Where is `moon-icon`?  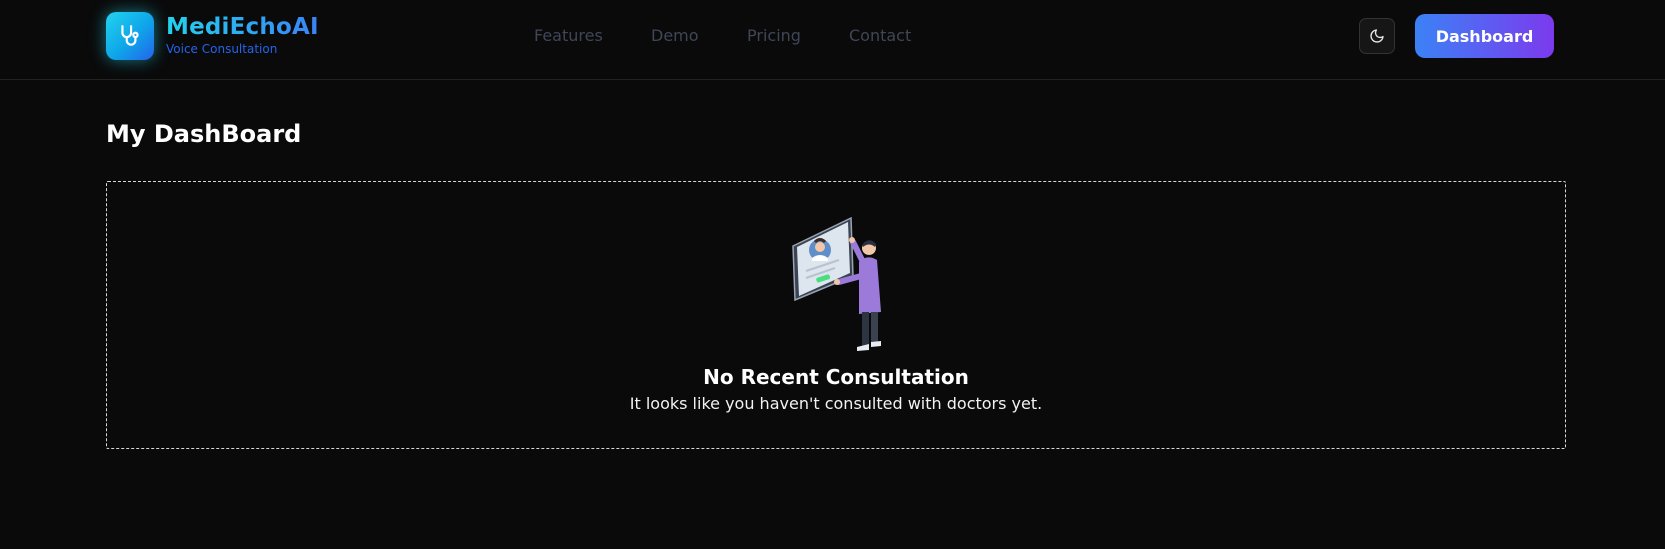
moon-icon is located at coordinates (1377, 36).